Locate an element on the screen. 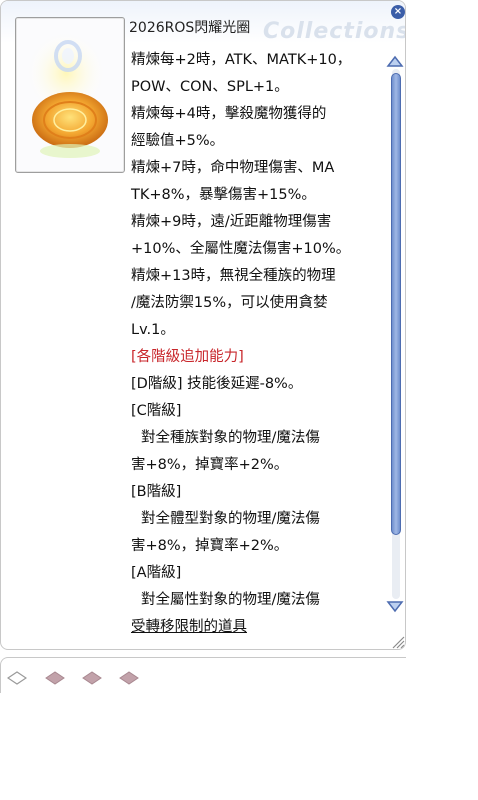 This screenshot has width=478, height=800. grade-line: 對全屬性對象的物理/魔法傷 is located at coordinates (230, 600).